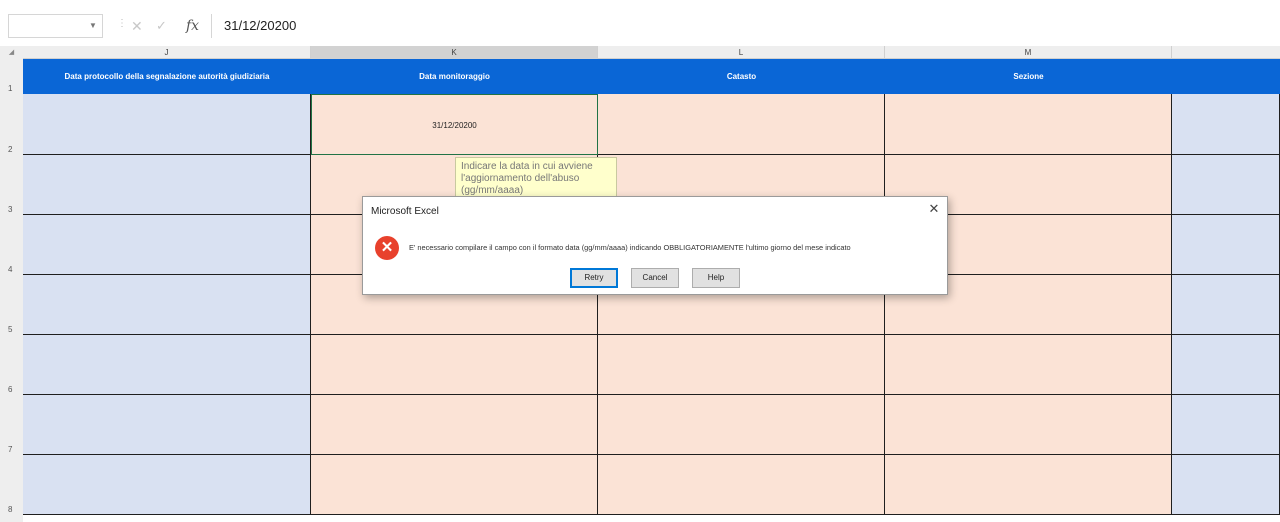 The width and height of the screenshot is (1280, 522). Describe the element at coordinates (454, 52) in the screenshot. I see `column-header-k: K` at that location.